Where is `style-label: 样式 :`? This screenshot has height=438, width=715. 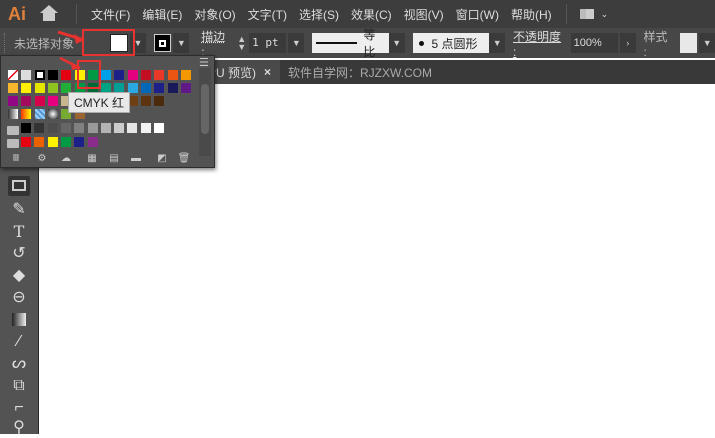
style-label: 样式 : is located at coordinates (655, 44).